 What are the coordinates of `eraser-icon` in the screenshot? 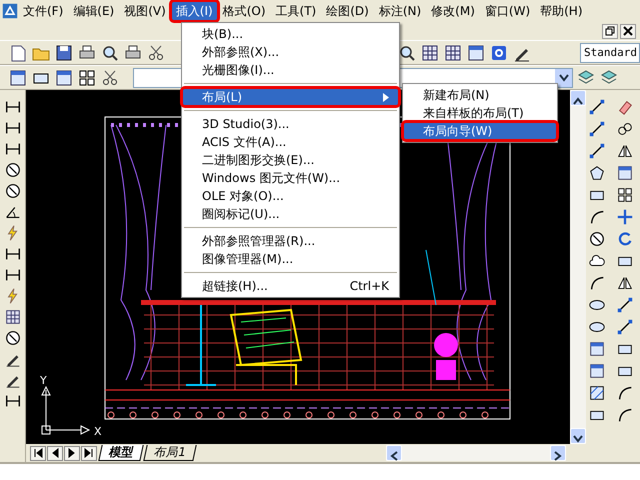 It's located at (625, 107).